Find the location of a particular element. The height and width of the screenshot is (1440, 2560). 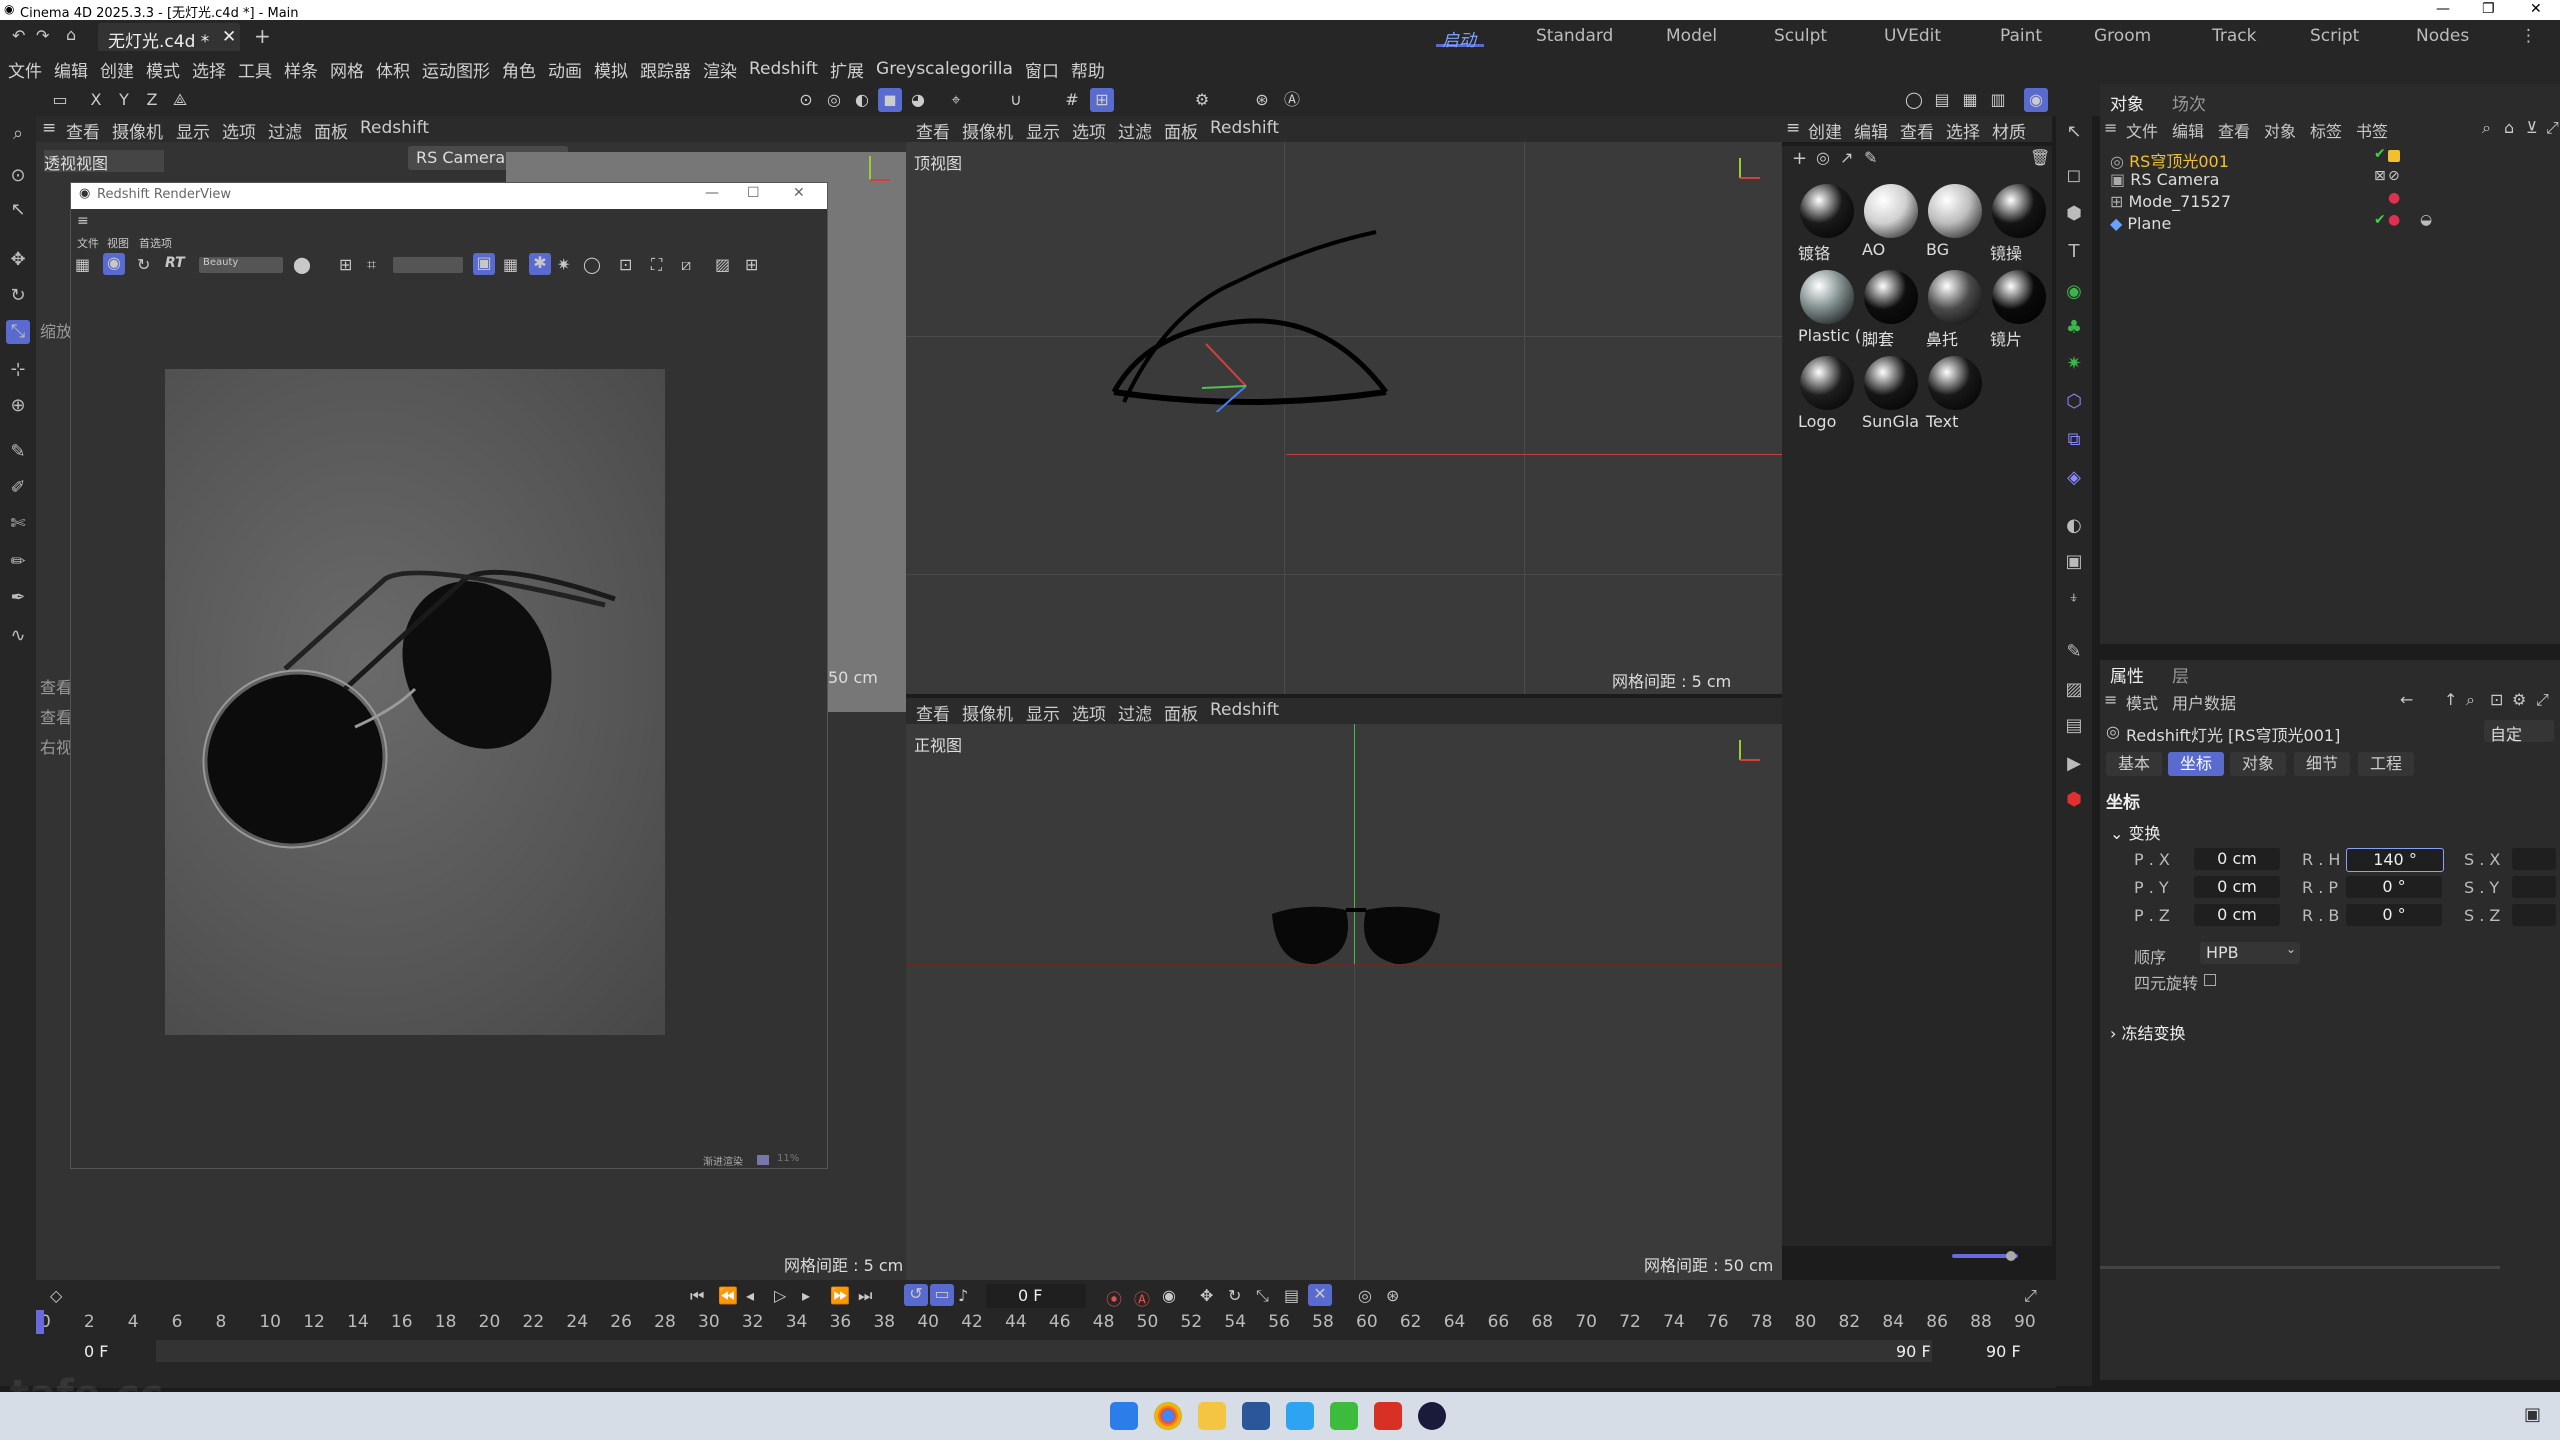

menu-redshift: Redshift is located at coordinates (783, 69).